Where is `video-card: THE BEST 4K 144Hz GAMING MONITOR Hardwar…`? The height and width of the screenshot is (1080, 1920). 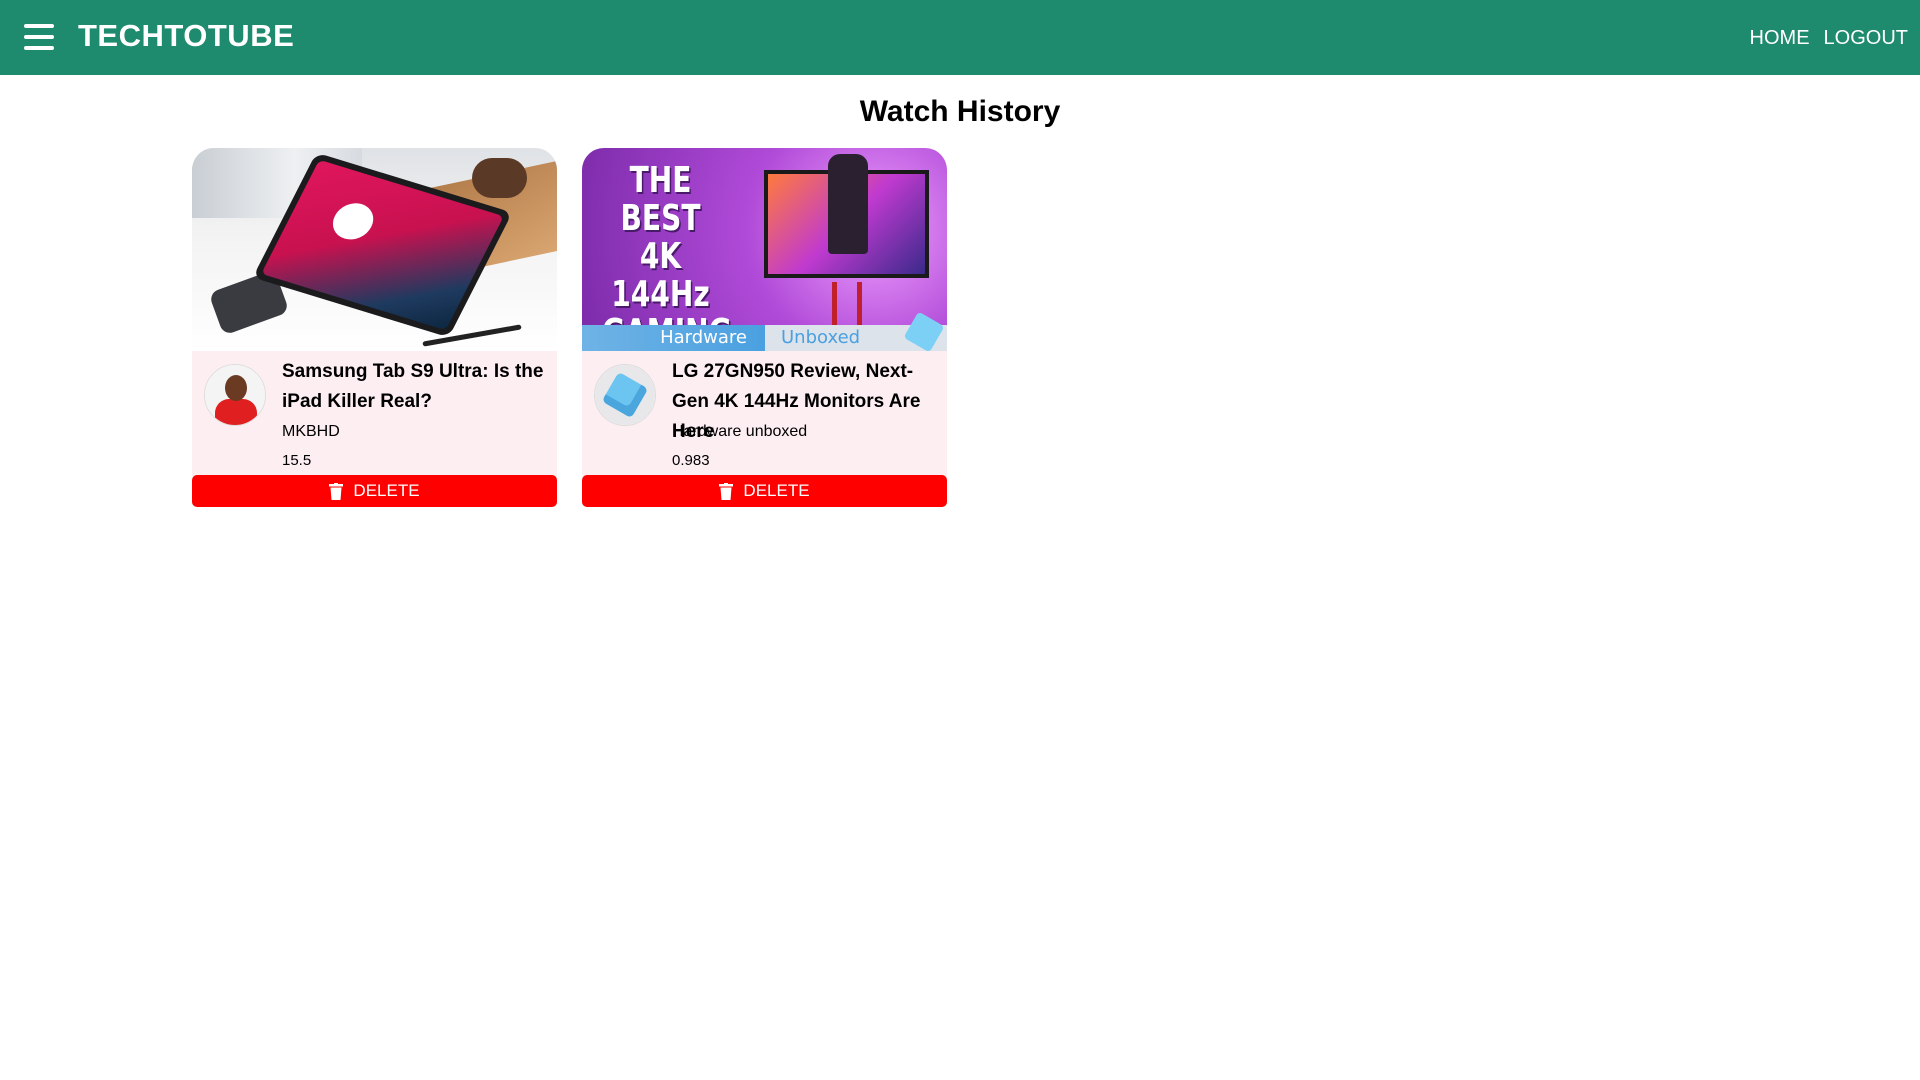 video-card: THE BEST 4K 144Hz GAMING MONITOR Hardwar… is located at coordinates (764, 327).